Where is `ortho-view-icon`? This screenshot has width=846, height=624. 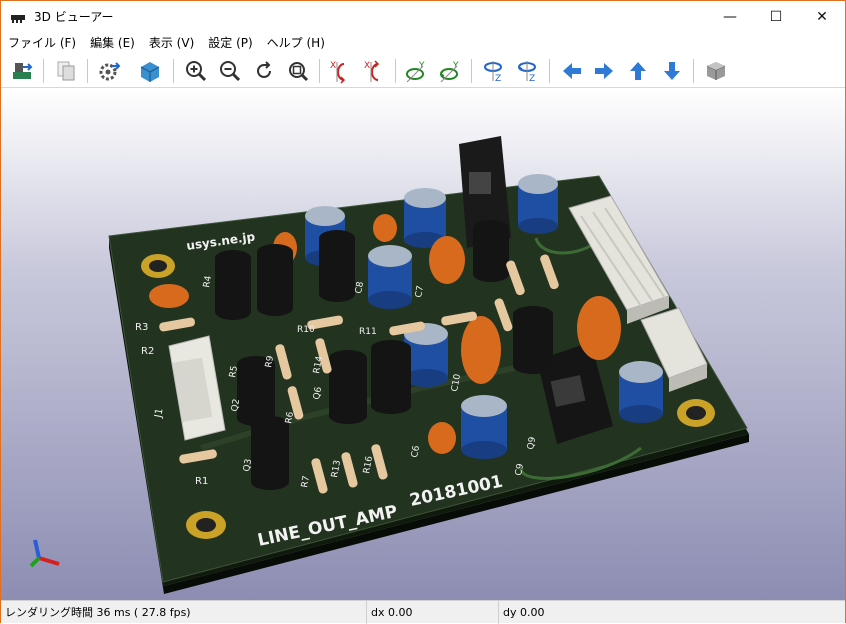 ortho-view-icon is located at coordinates (716, 71).